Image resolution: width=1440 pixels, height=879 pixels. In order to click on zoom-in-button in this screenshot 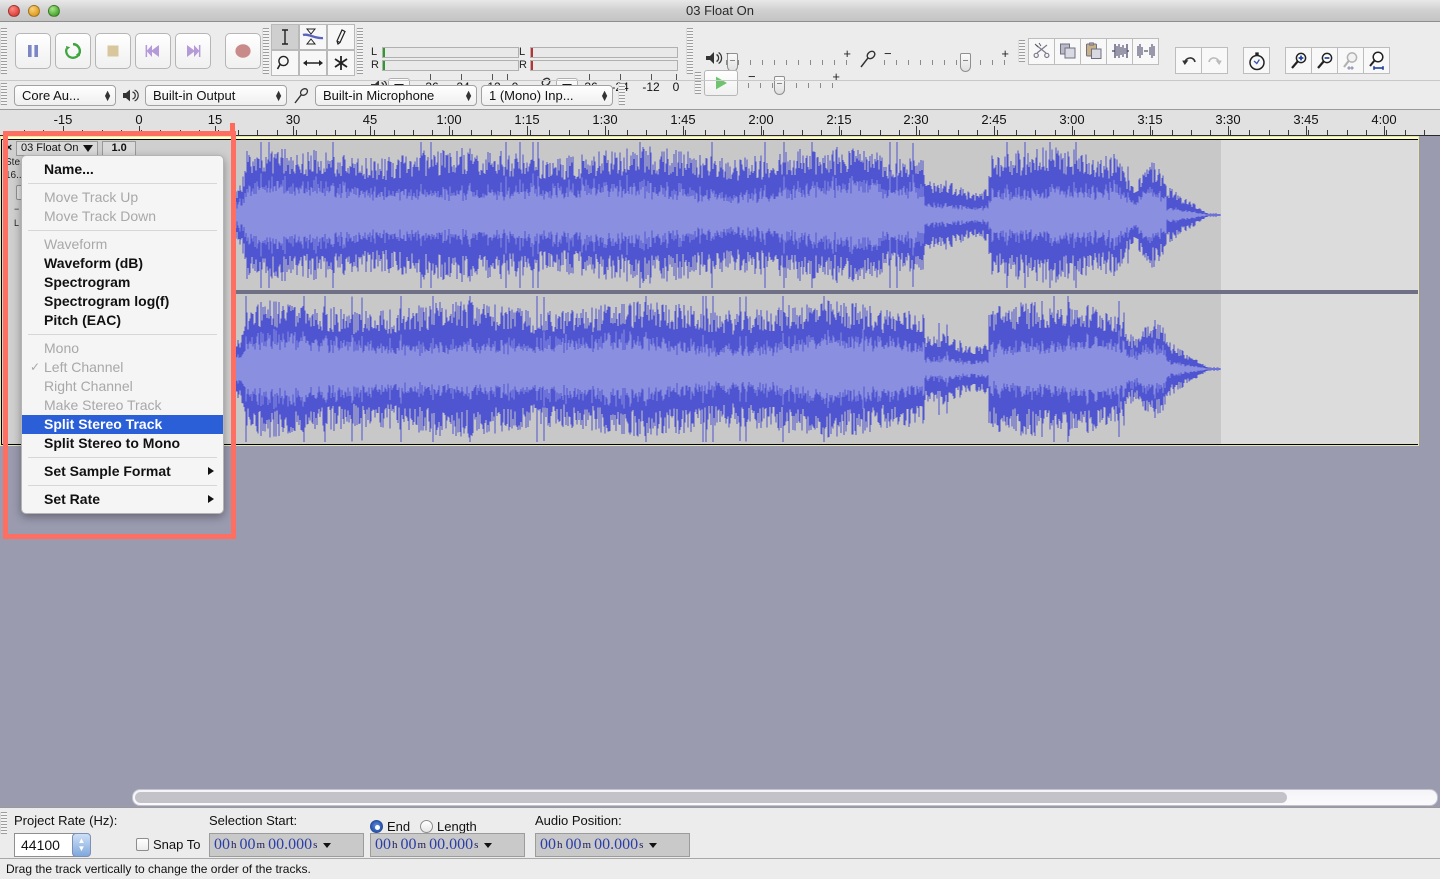, I will do `click(1298, 60)`.